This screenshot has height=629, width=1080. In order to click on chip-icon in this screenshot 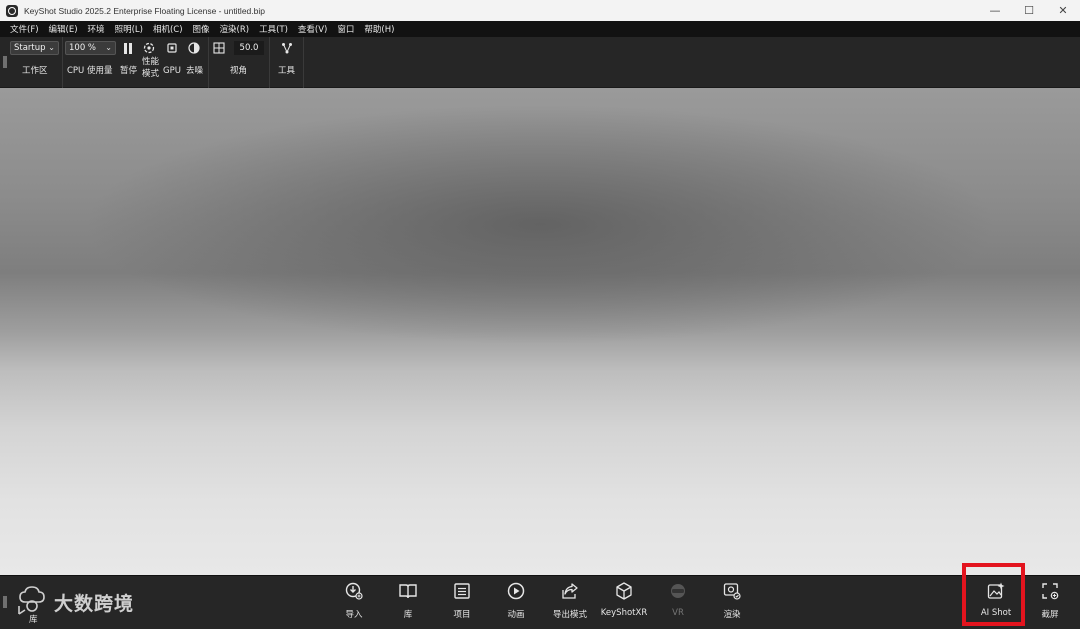, I will do `click(172, 48)`.